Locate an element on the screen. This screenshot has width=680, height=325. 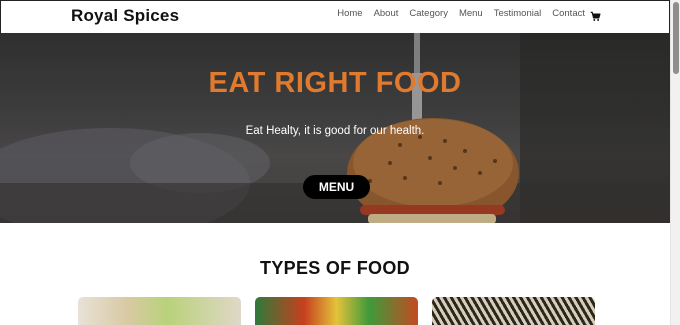
menu-button: MENU is located at coordinates (336, 187).